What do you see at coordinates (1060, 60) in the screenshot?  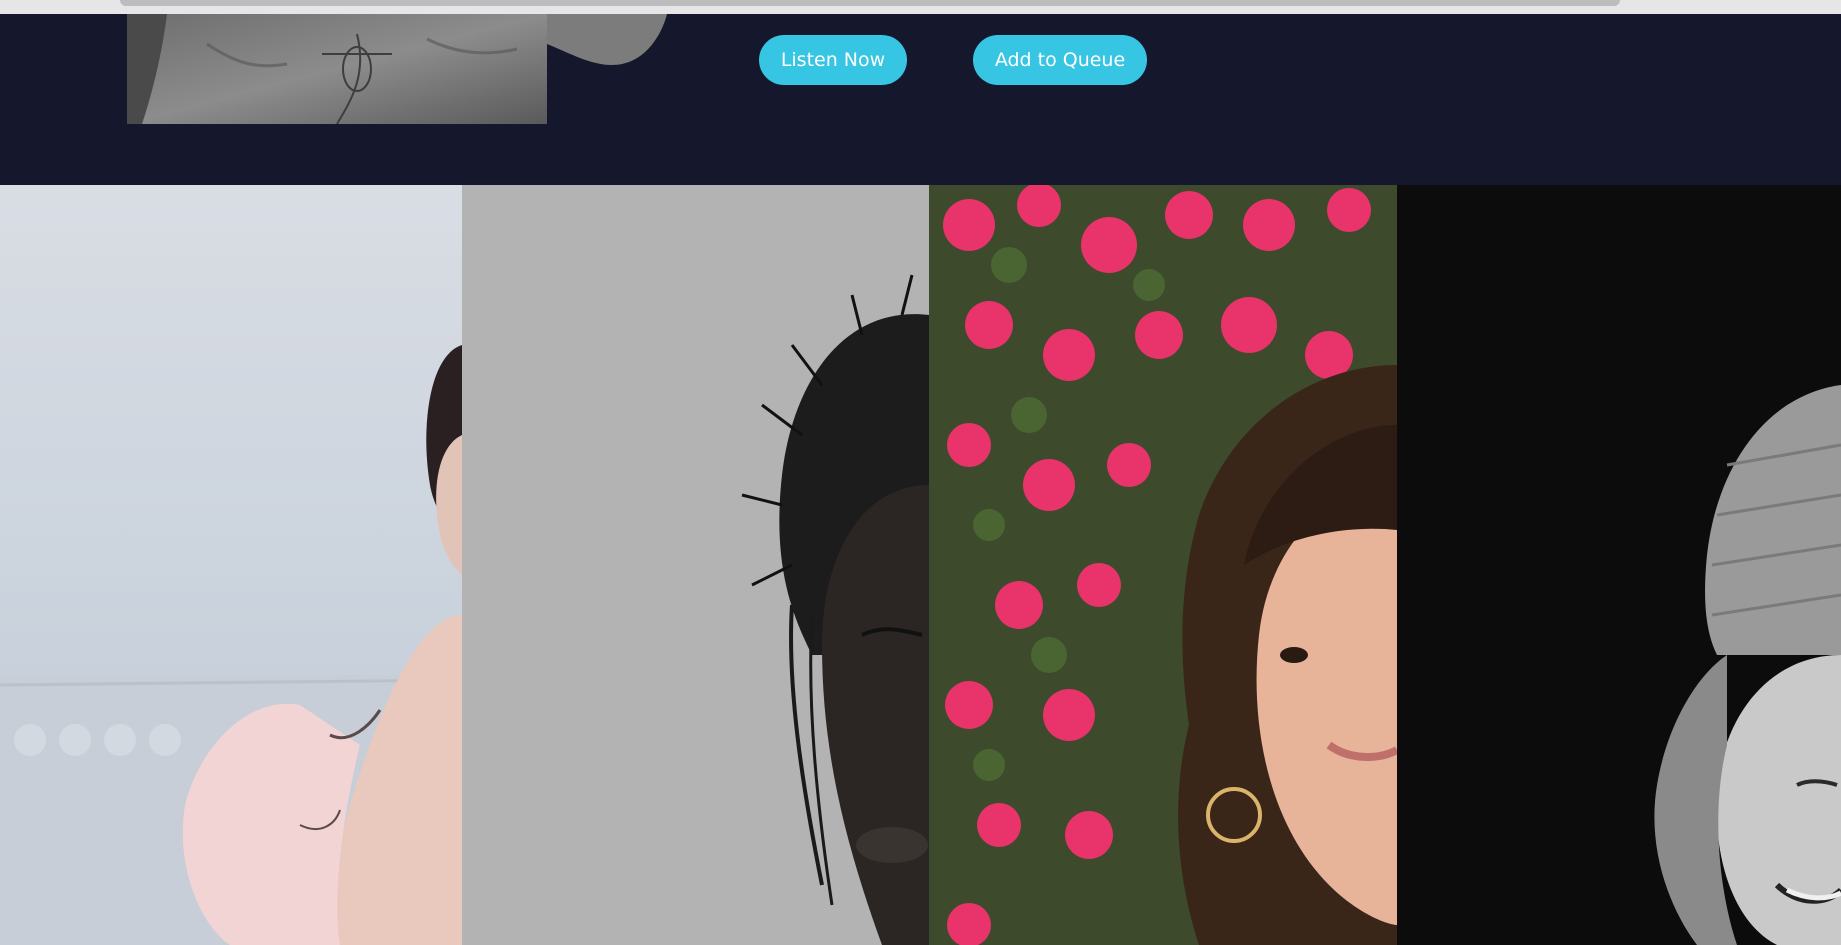 I see `add-to-queue-button: Add to Queue` at bounding box center [1060, 60].